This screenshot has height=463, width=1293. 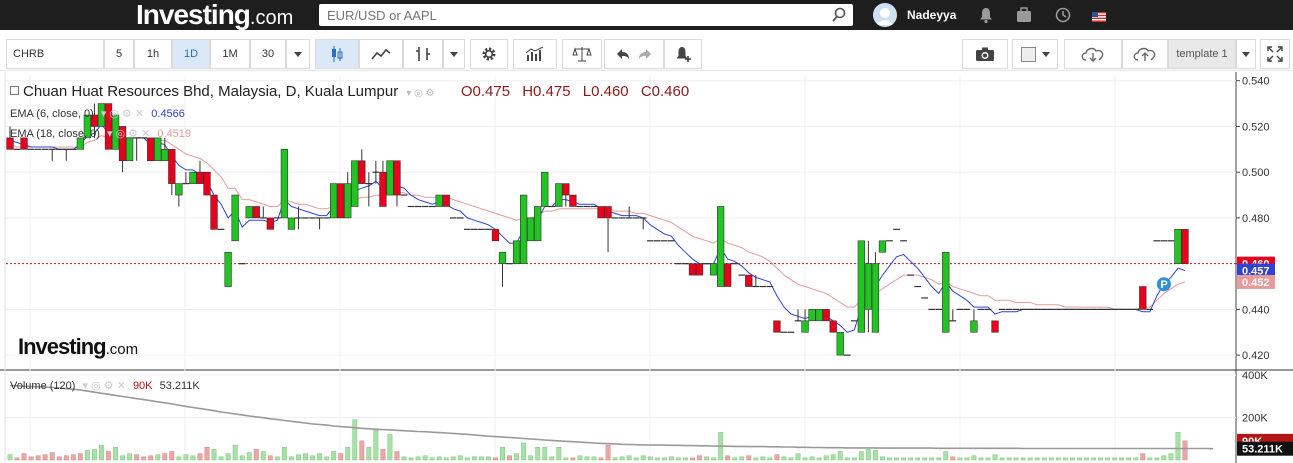 I want to click on undo-icon, so click(x=623, y=54).